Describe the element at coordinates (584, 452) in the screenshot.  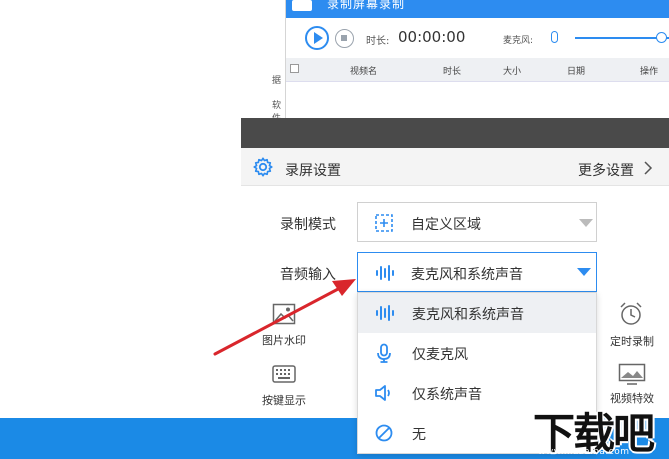
I see `watermark-url: www.xiazaiba.com` at that location.